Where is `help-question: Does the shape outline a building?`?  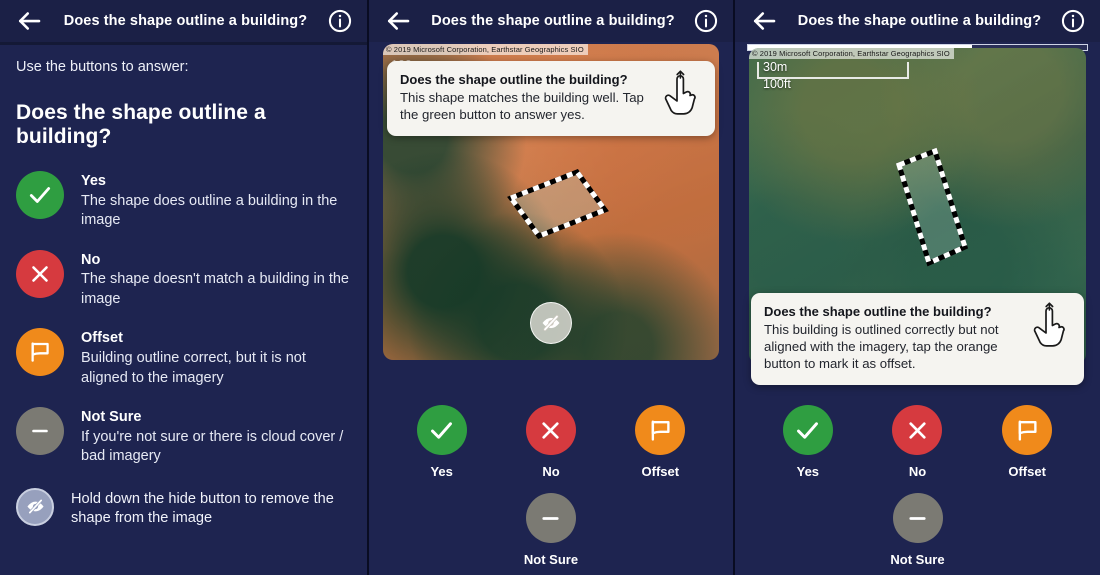 help-question: Does the shape outline a building? is located at coordinates (141, 124).